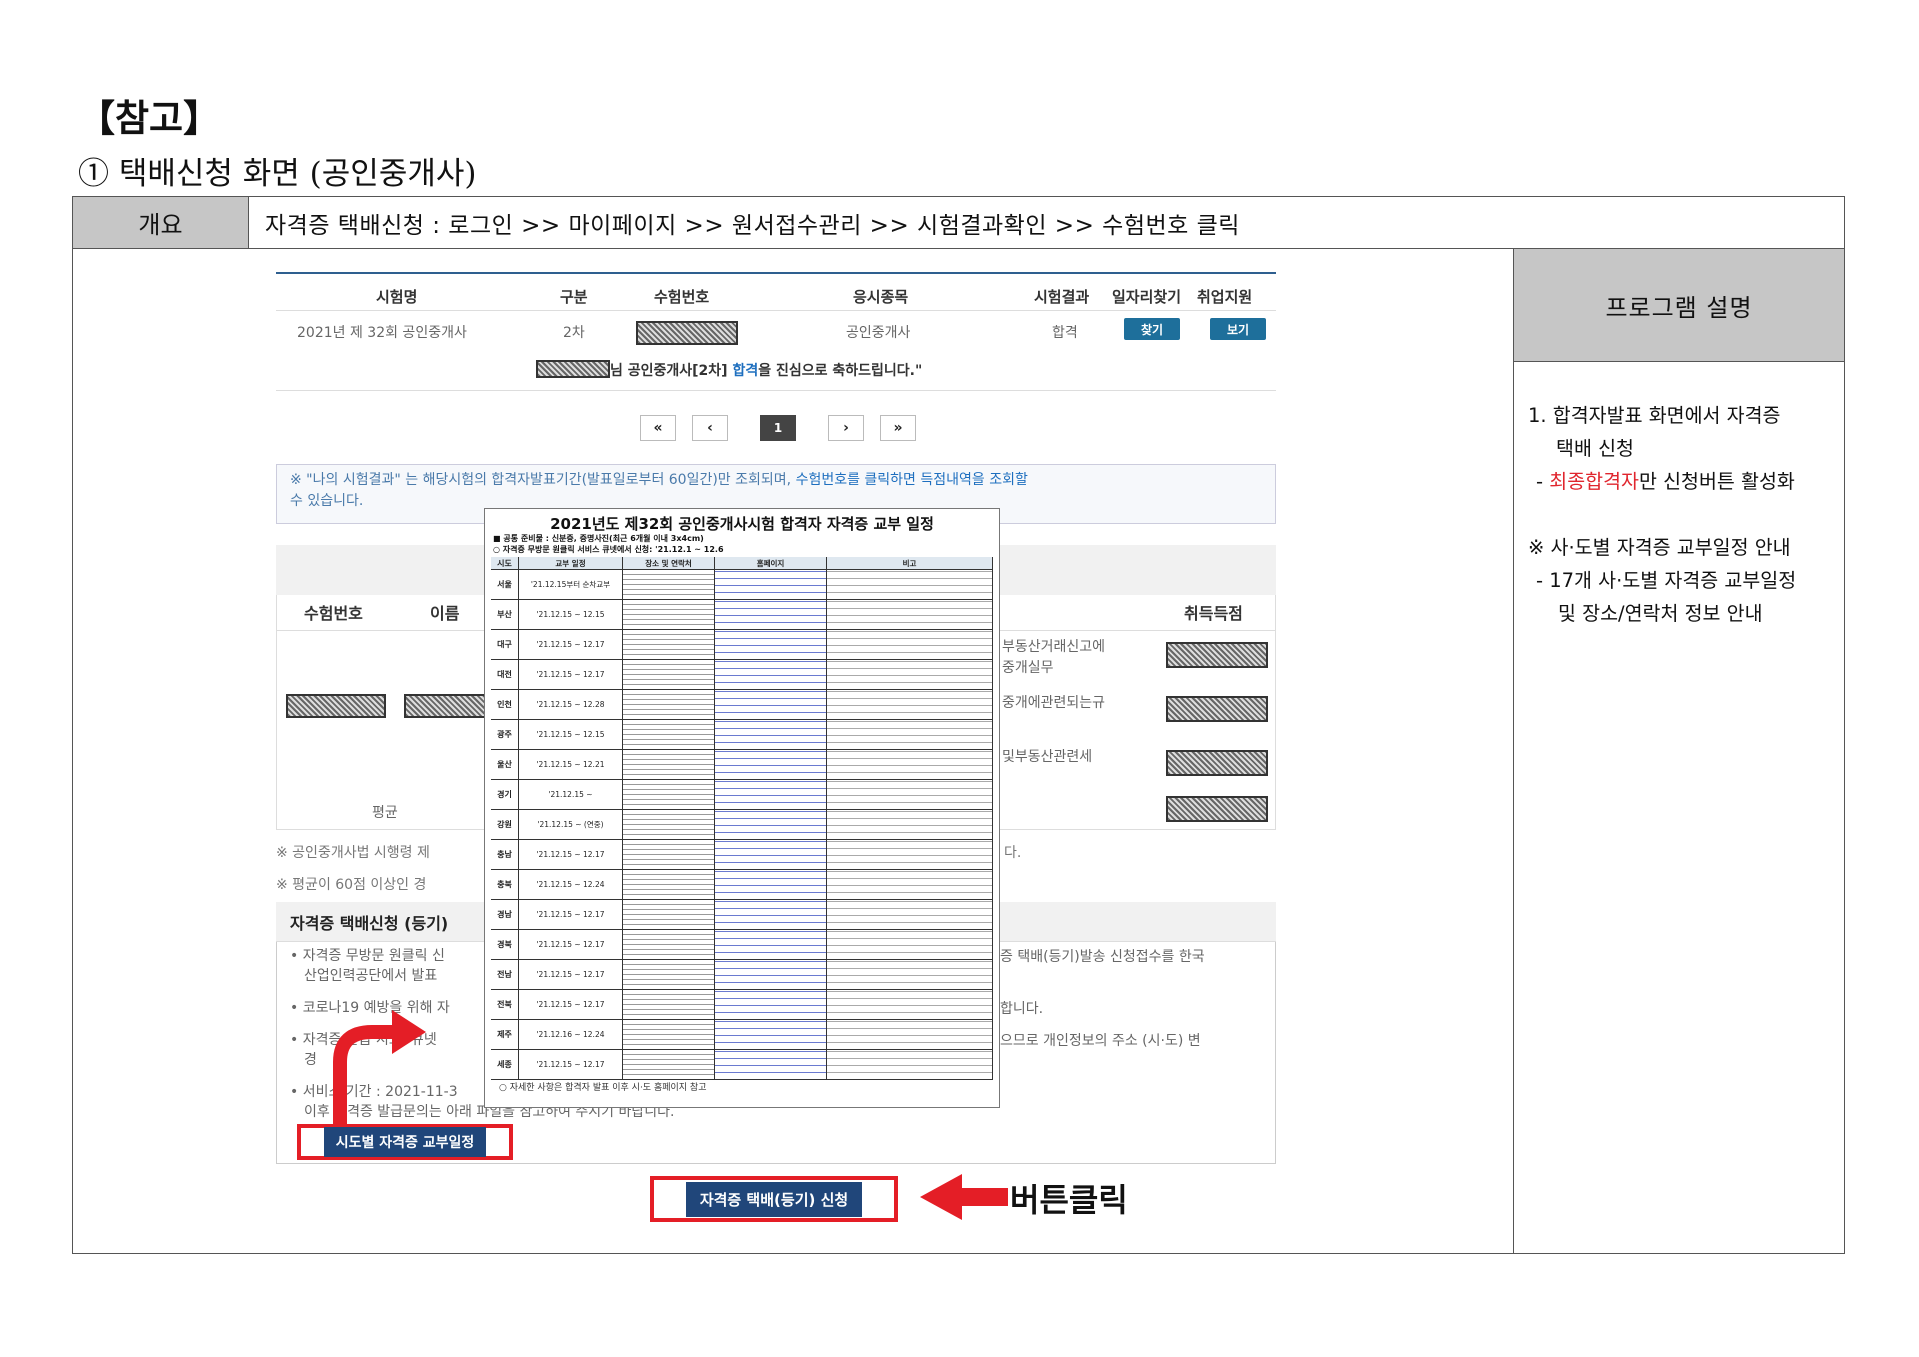 The height and width of the screenshot is (1357, 1919). Describe the element at coordinates (984, 1197) in the screenshot. I see `left-arrow-shaft-icon` at that location.